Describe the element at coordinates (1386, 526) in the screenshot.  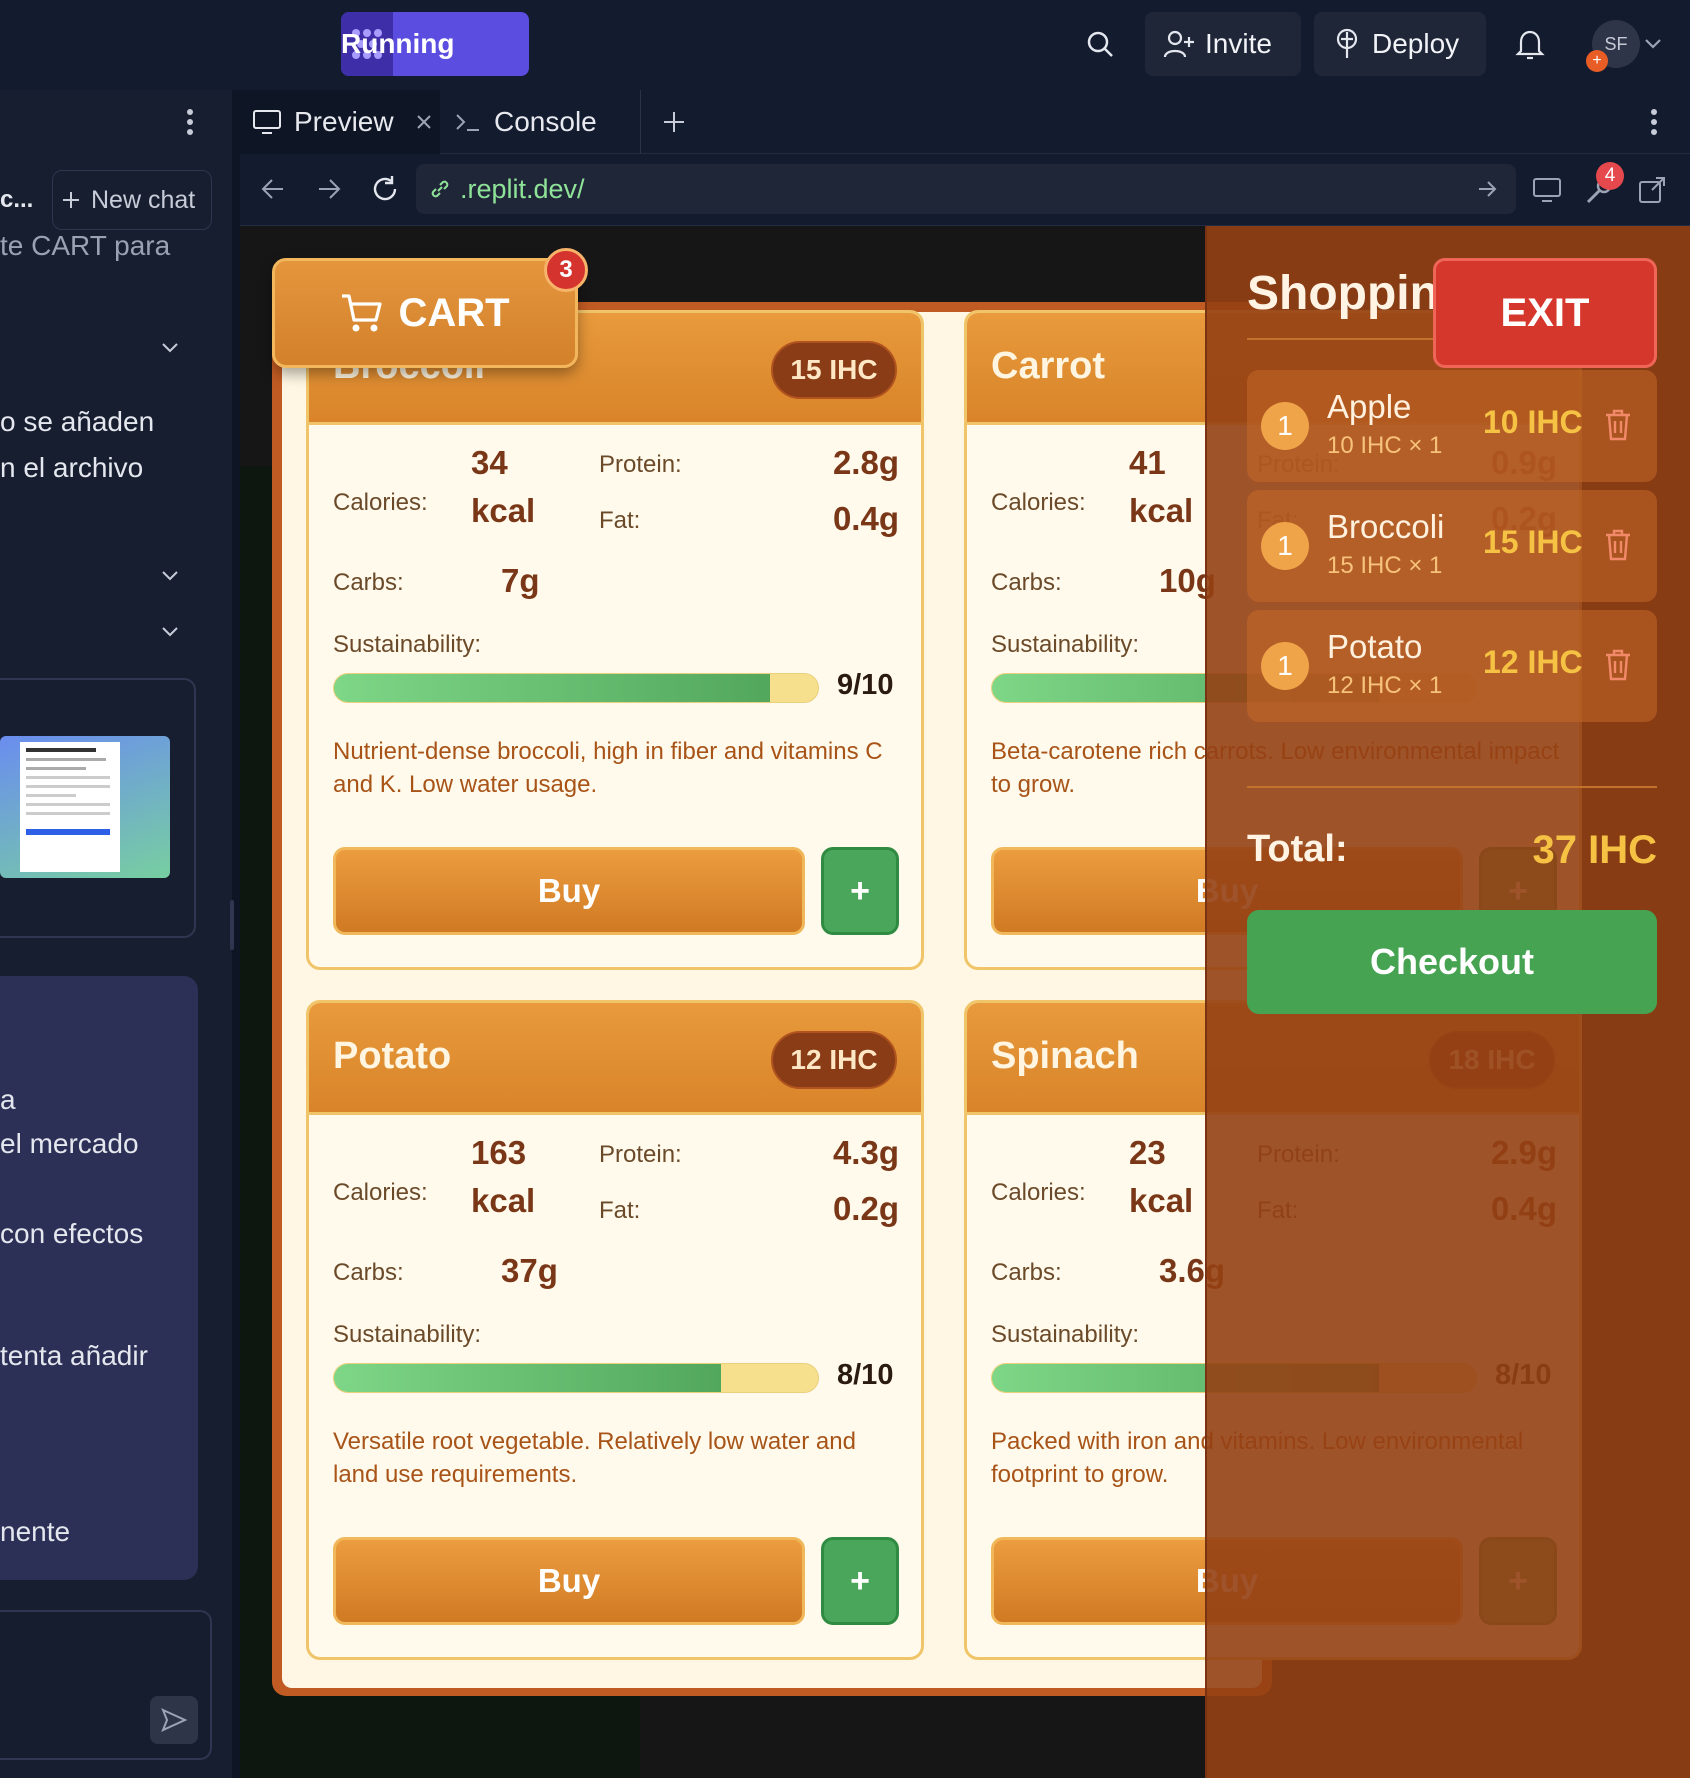
I see `item-name: Broccoli` at that location.